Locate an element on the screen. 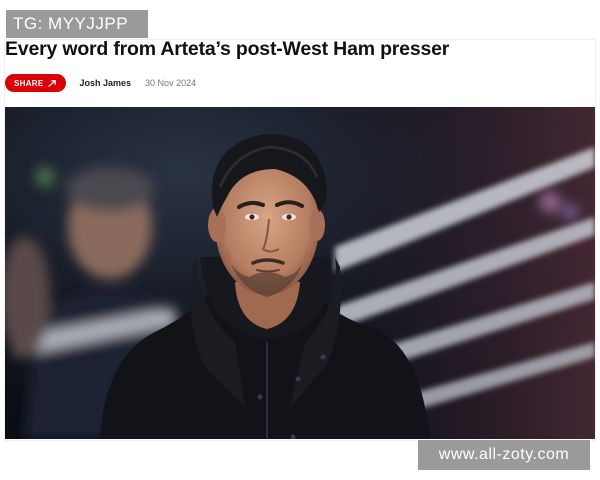  share-button: SHARE is located at coordinates (35, 83).